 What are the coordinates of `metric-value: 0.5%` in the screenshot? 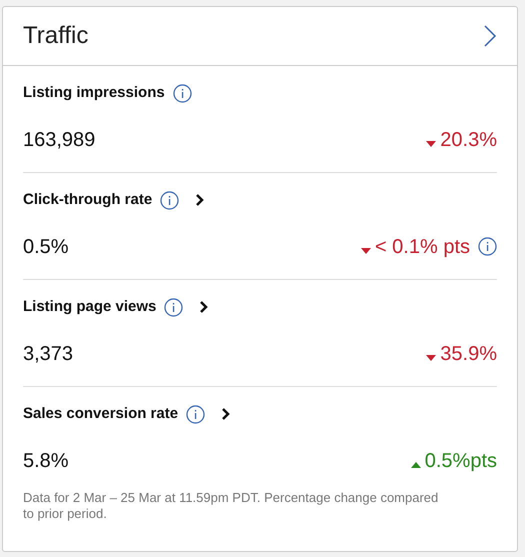 It's located at (46, 247).